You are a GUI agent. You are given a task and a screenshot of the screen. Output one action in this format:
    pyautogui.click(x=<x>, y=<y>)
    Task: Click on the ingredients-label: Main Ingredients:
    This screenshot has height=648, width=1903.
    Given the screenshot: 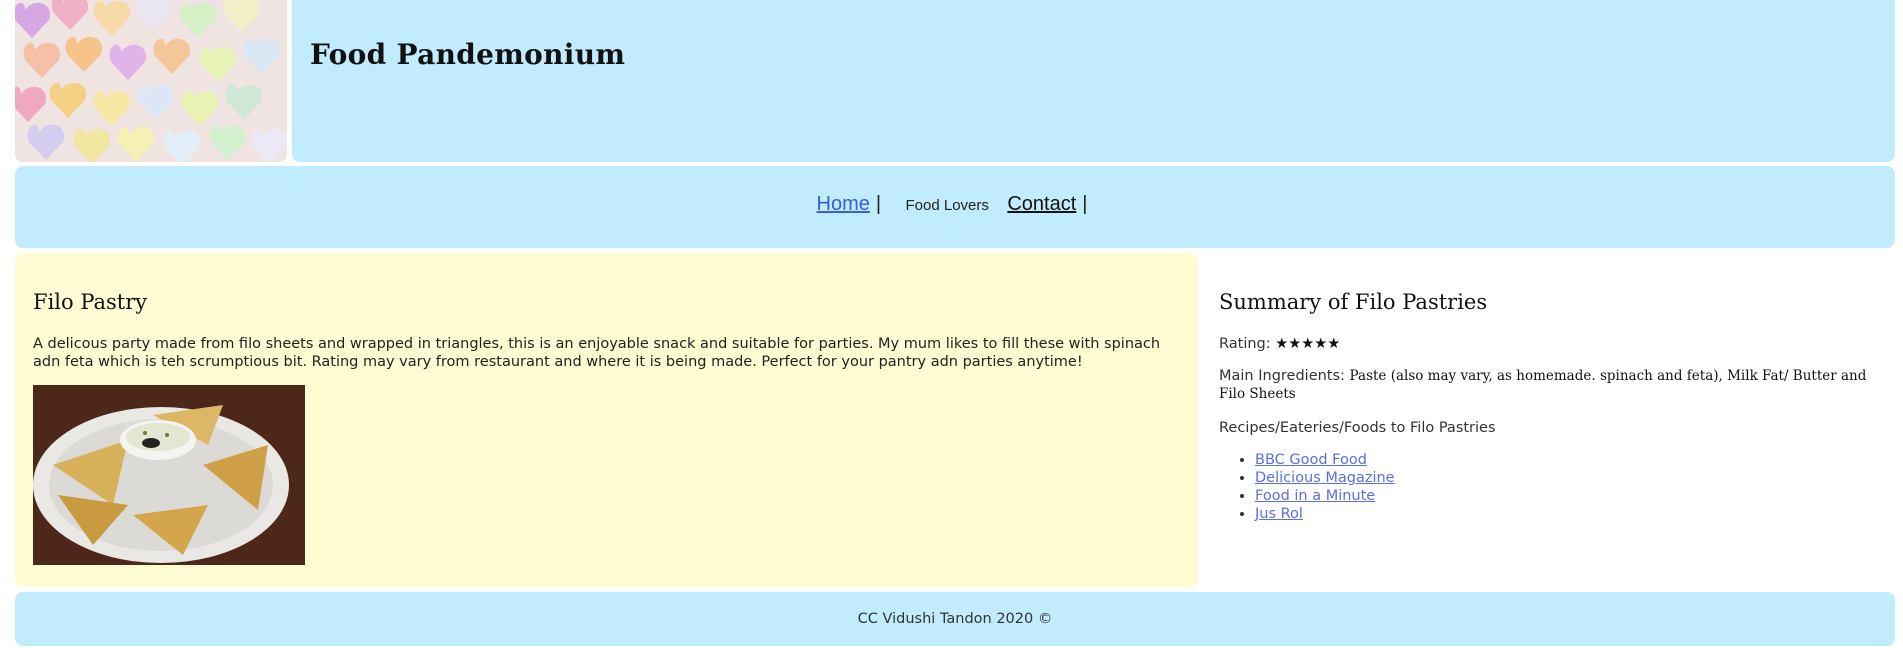 What is the action you would take?
    pyautogui.click(x=1282, y=376)
    